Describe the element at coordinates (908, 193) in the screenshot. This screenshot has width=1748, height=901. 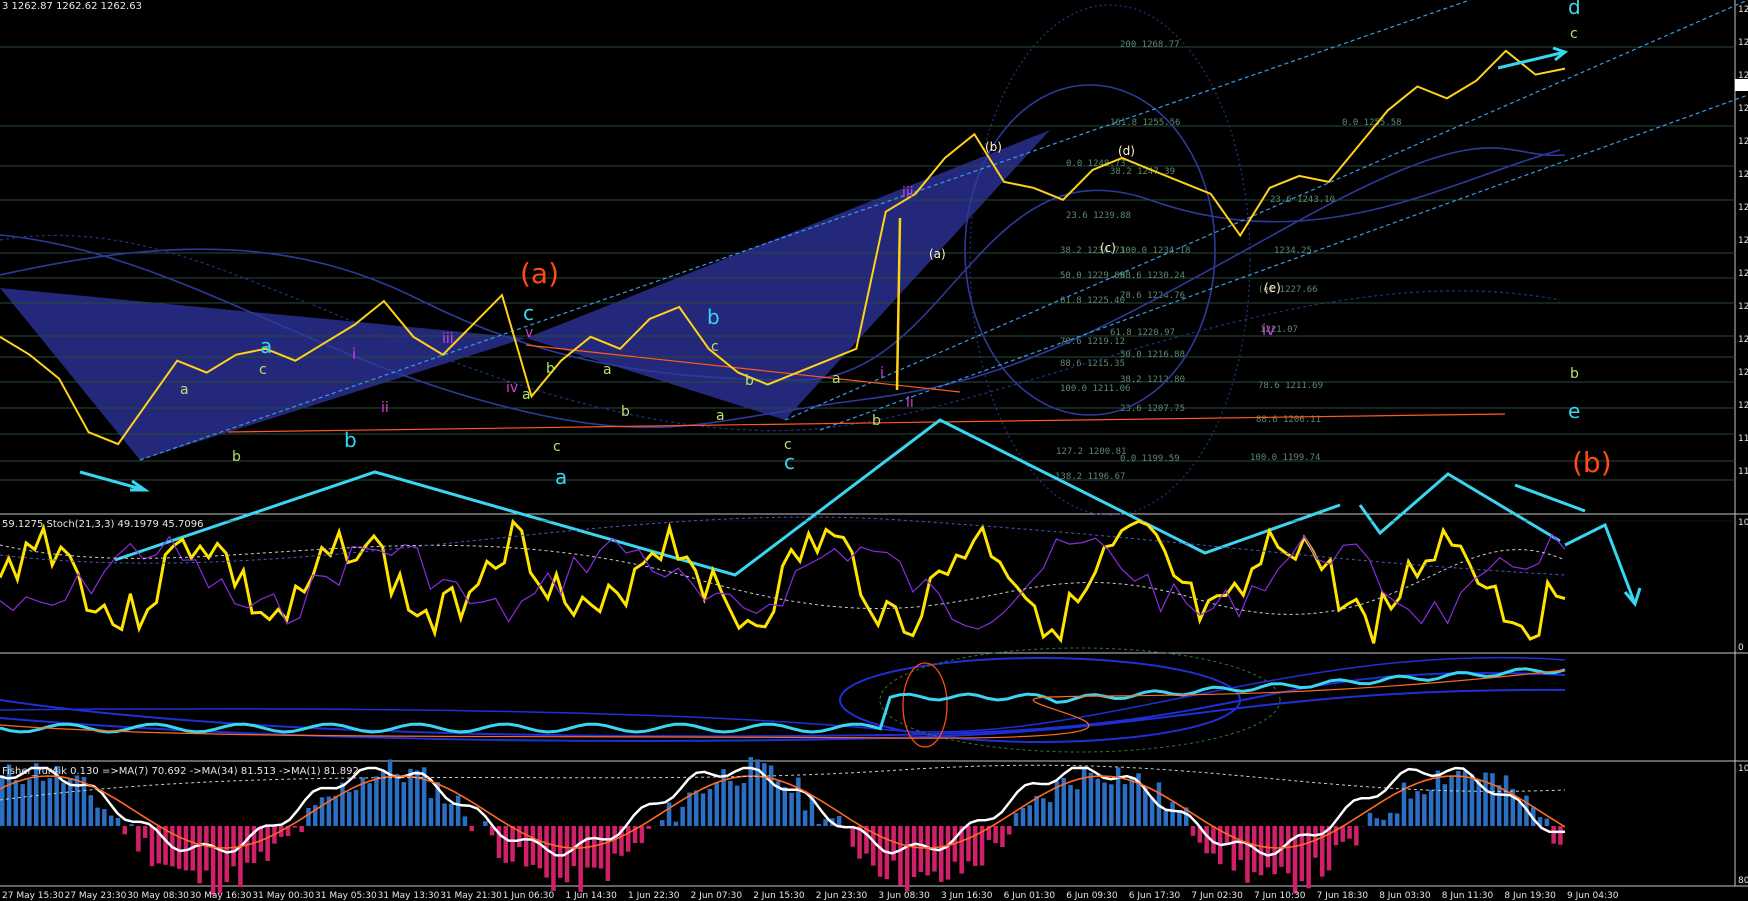
I see `wave-label-pivot-iii: iii` at that location.